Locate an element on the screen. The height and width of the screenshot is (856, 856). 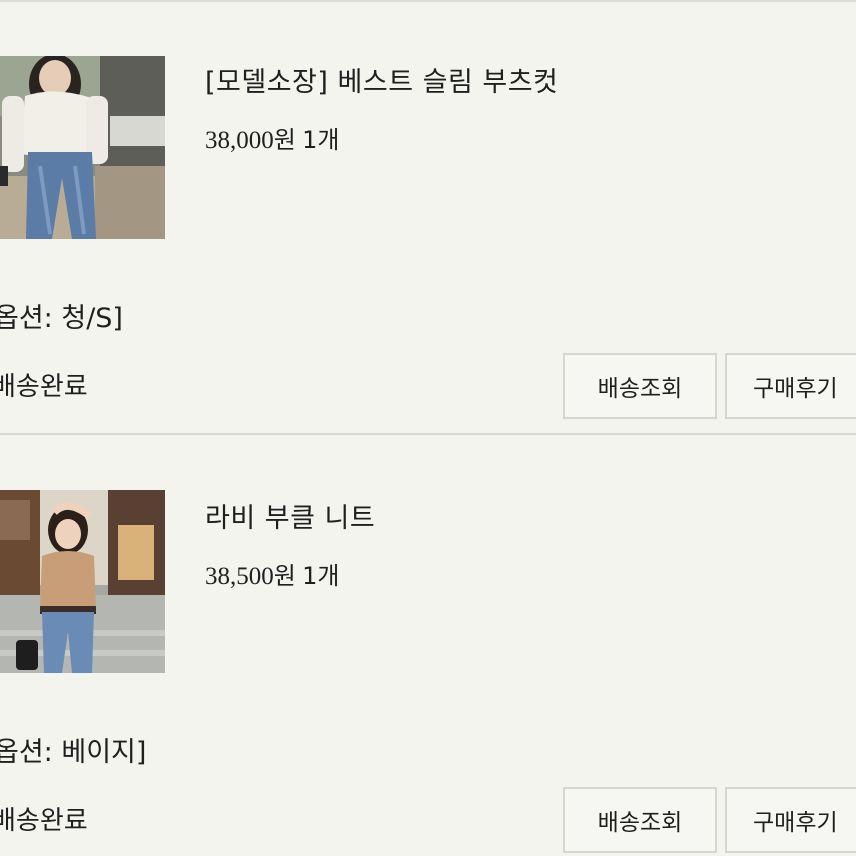
price-value: 38,000 is located at coordinates (239, 140).